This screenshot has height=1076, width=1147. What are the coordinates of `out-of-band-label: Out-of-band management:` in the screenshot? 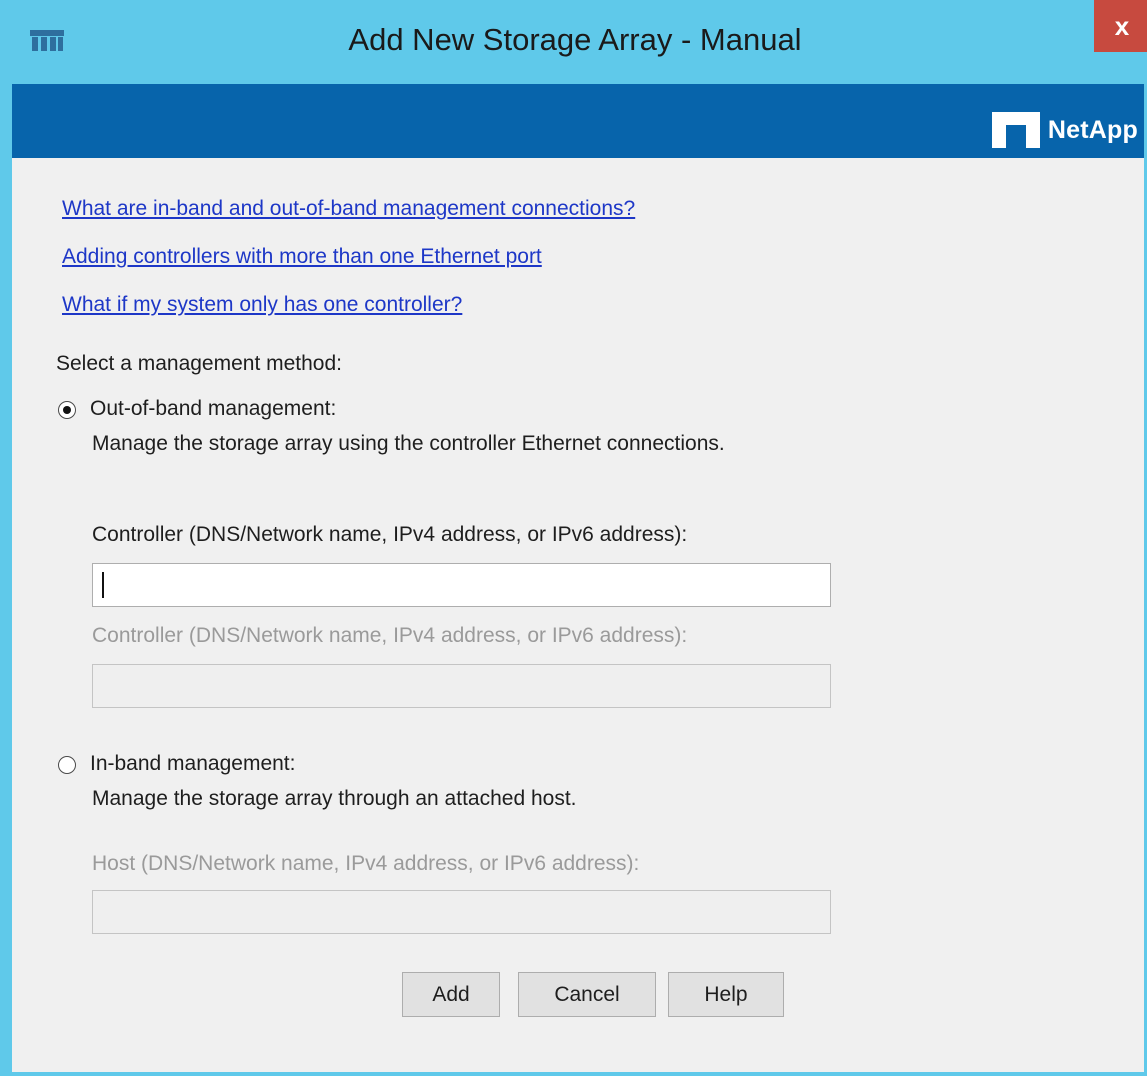 It's located at (213, 409).